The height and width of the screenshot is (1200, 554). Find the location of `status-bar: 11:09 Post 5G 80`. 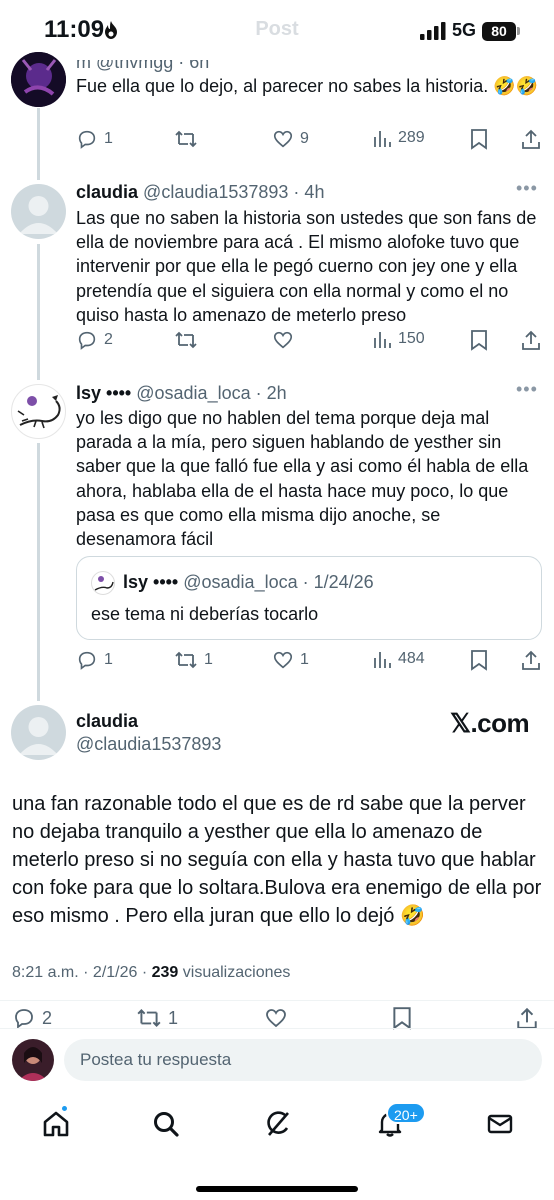

status-bar: 11:09 Post 5G 80 is located at coordinates (277, 32).